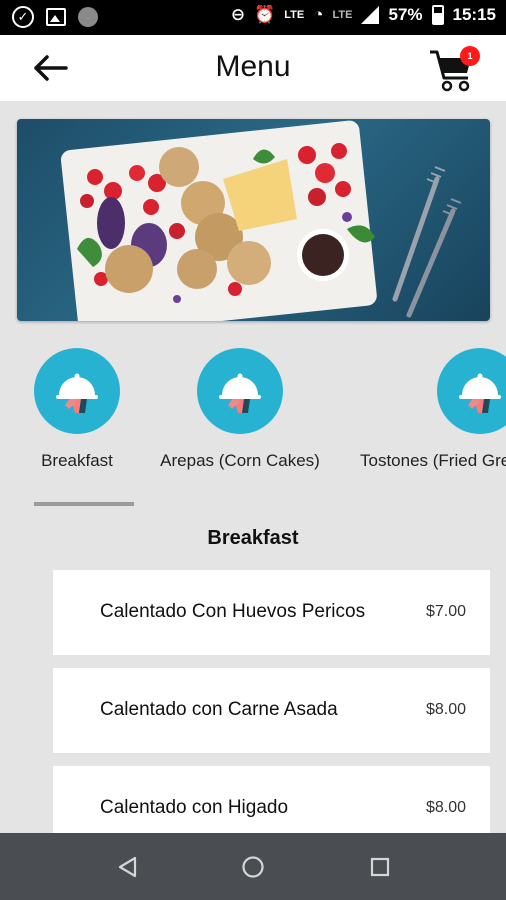  I want to click on cart-count-badge: 1, so click(470, 56).